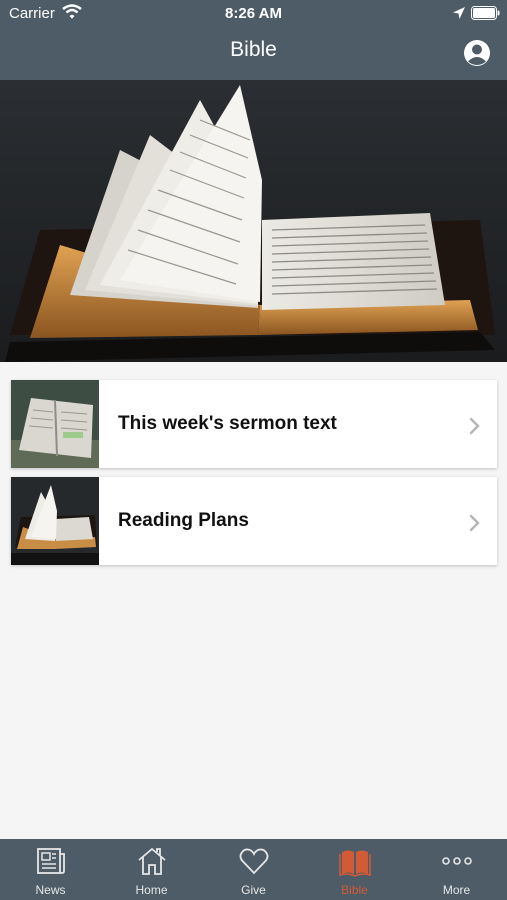 Image resolution: width=507 pixels, height=900 pixels. I want to click on clock-time: 8:26 AM, so click(253, 13).